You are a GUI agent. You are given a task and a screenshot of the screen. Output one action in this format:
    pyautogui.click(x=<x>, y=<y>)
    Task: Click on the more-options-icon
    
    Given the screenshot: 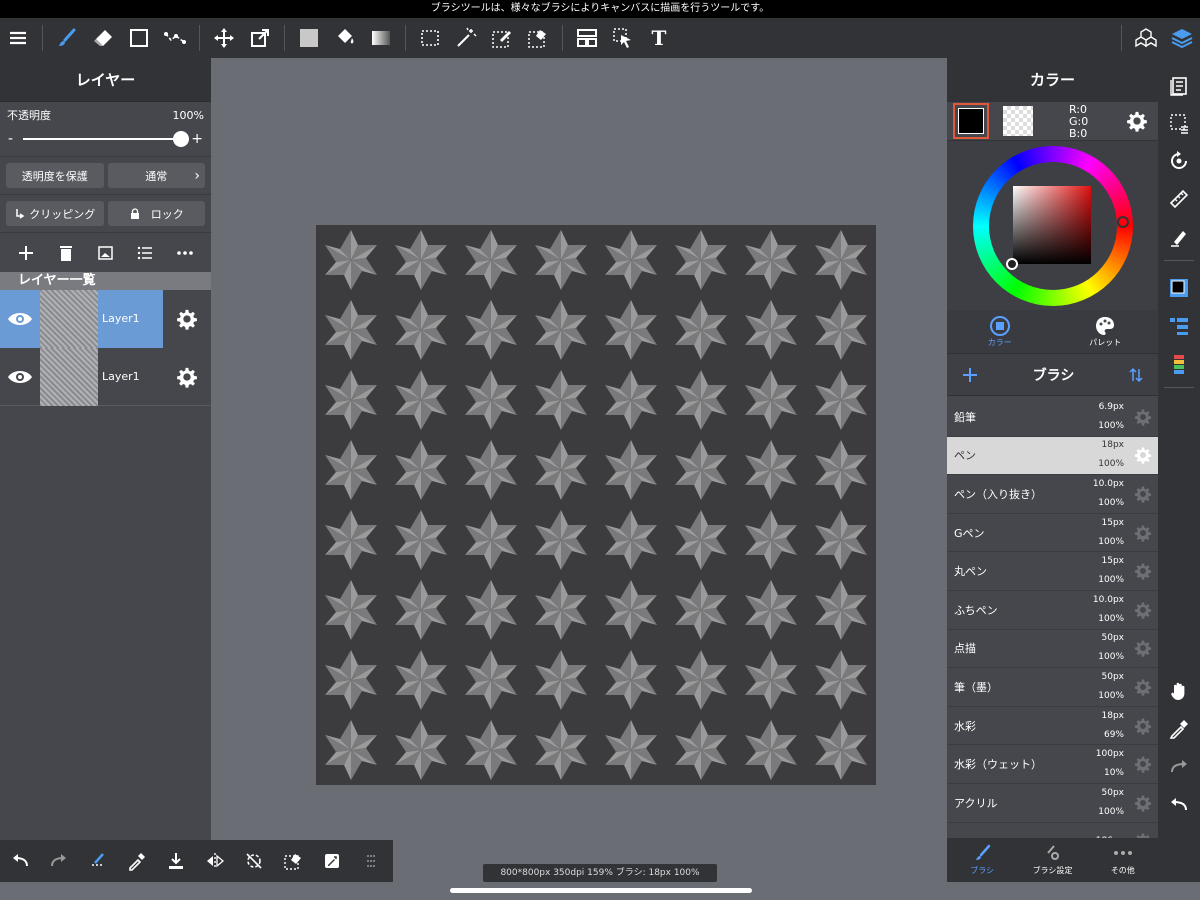 What is the action you would take?
    pyautogui.click(x=185, y=253)
    